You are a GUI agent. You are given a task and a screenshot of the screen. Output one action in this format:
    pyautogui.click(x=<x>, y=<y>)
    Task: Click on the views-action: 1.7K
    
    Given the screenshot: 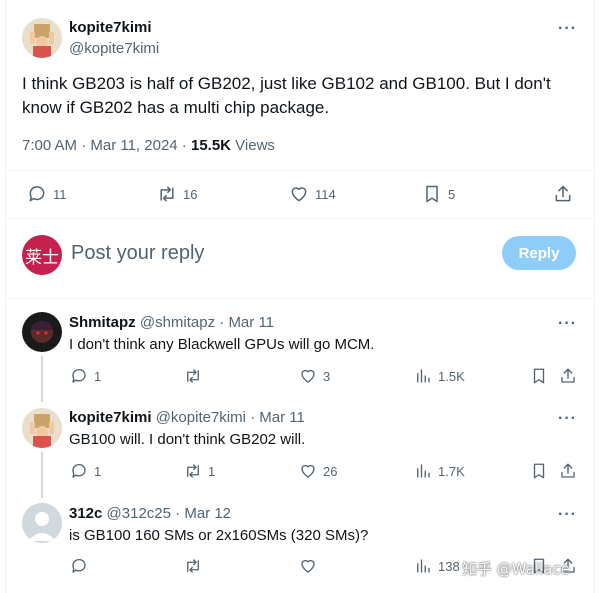 What is the action you would take?
    pyautogui.click(x=439, y=471)
    